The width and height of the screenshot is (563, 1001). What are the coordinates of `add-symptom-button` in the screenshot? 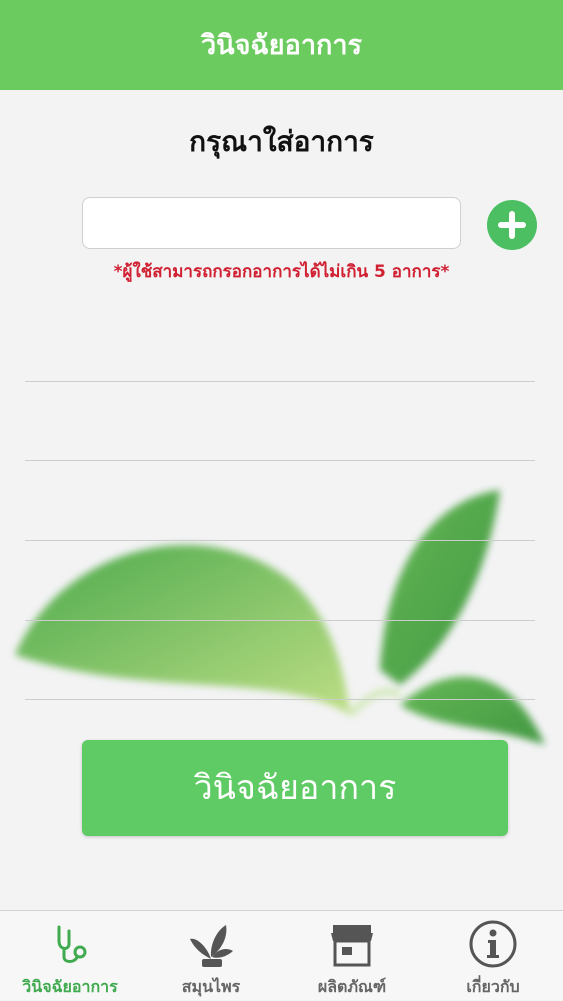 It's located at (512, 225).